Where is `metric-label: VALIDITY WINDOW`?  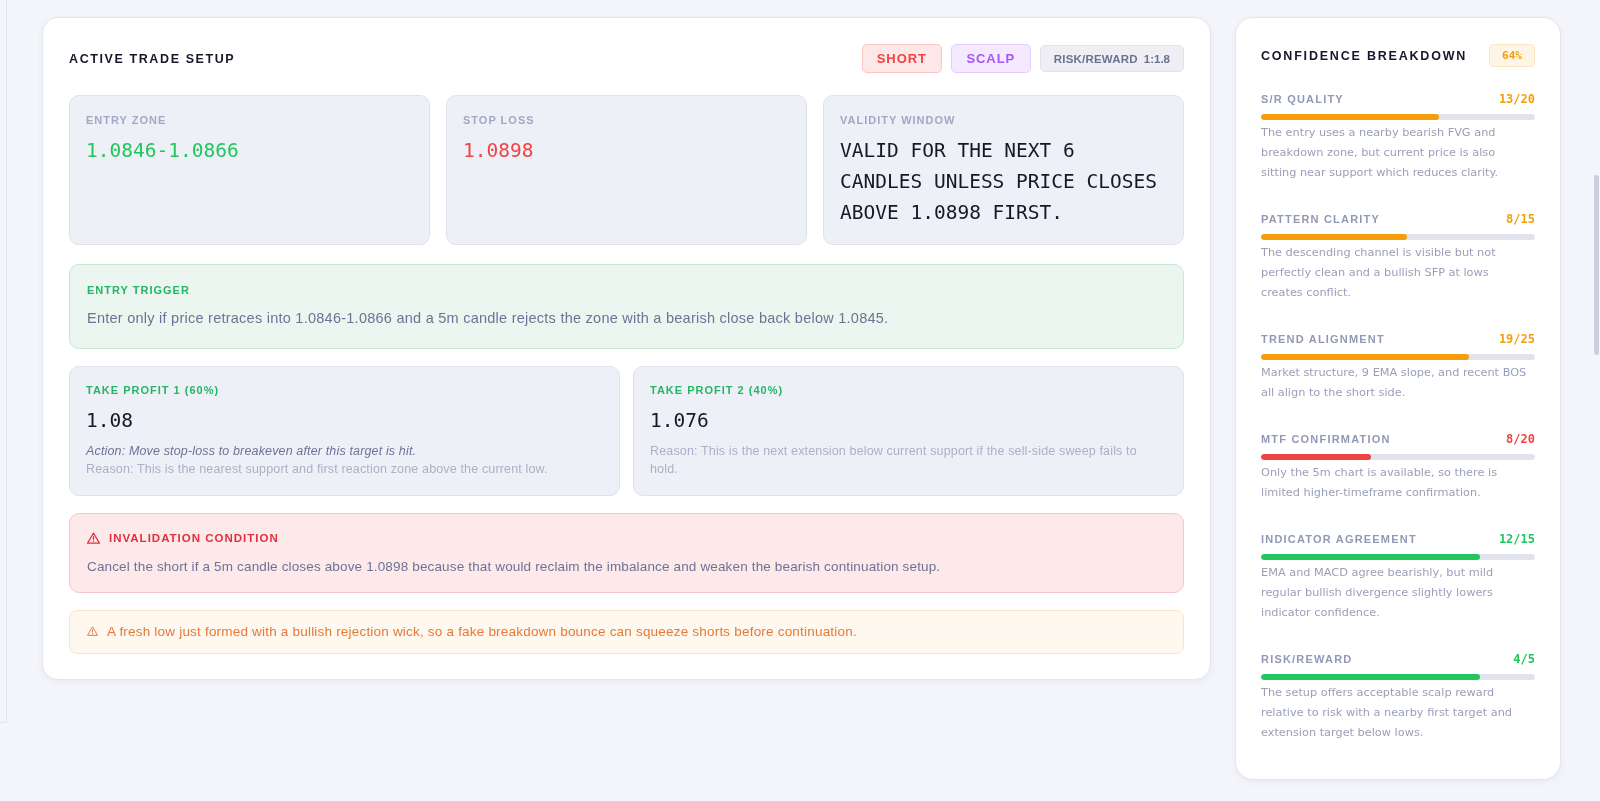 metric-label: VALIDITY WINDOW is located at coordinates (898, 120).